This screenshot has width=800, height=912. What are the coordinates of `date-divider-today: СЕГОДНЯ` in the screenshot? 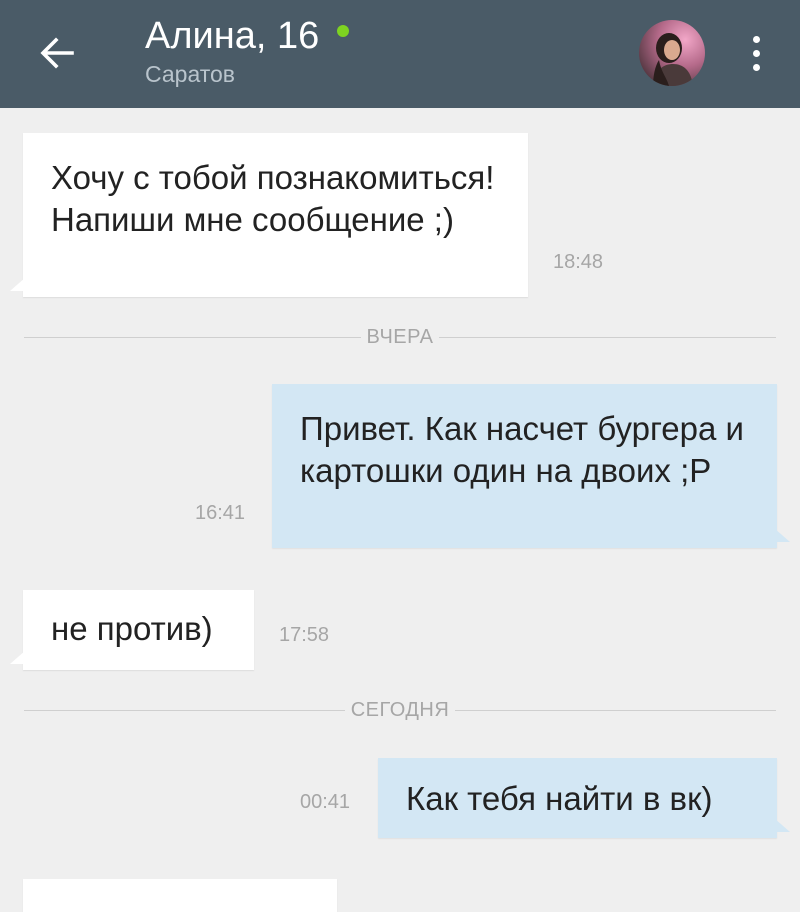 It's located at (400, 710).